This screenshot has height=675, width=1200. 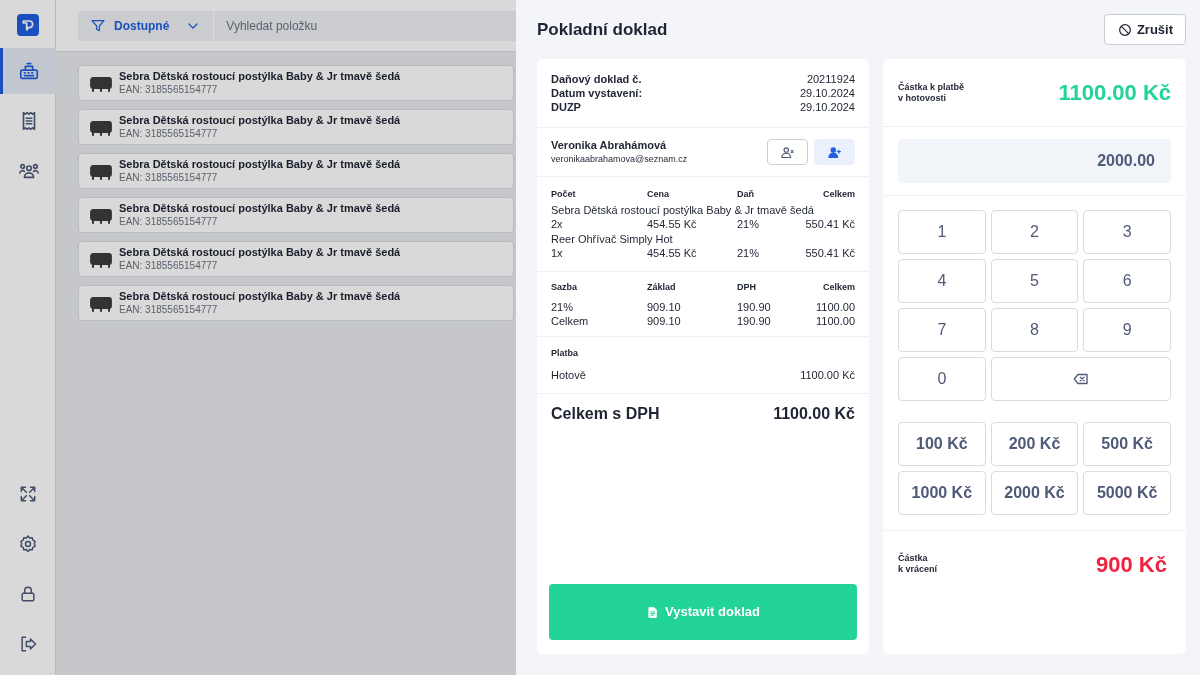 What do you see at coordinates (942, 232) in the screenshot?
I see `keypad-key: 1` at bounding box center [942, 232].